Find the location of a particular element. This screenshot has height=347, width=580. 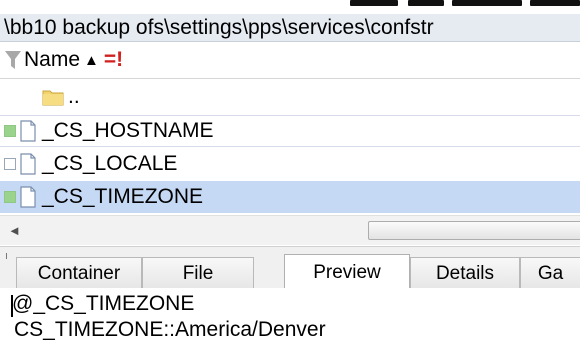

tab-label: File is located at coordinates (198, 273).